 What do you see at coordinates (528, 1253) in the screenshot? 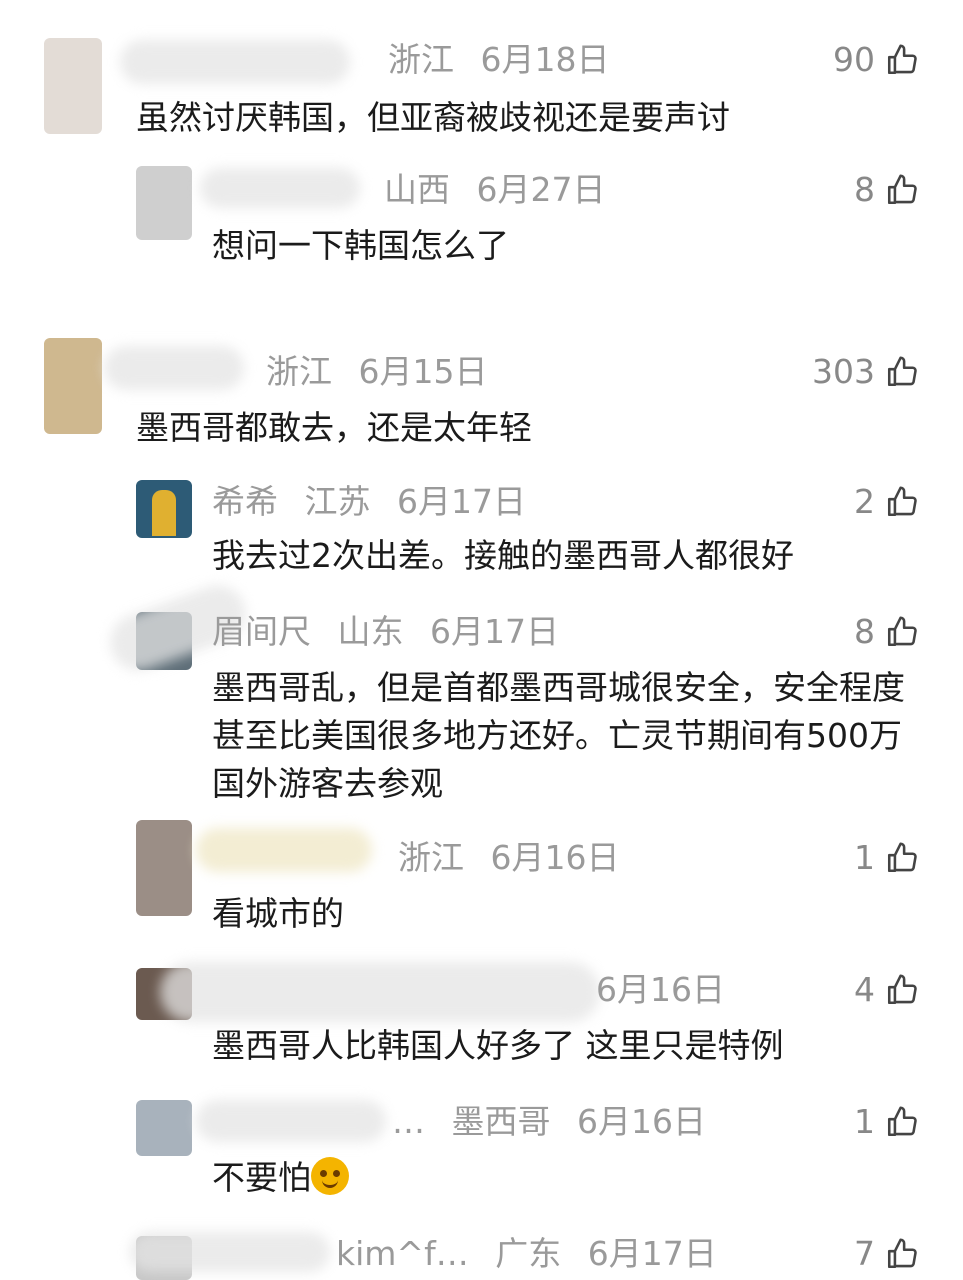
I see `comment-location: 广东` at bounding box center [528, 1253].